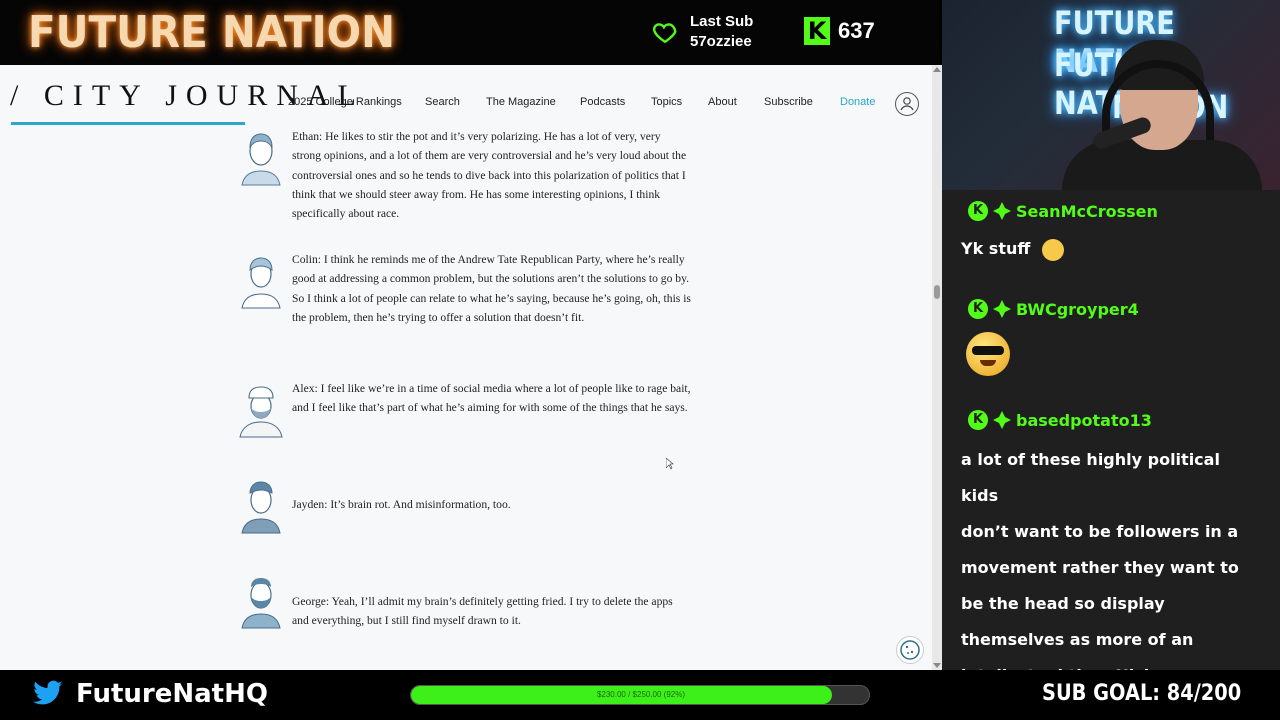 The image size is (1280, 720). What do you see at coordinates (261, 507) in the screenshot?
I see `jayden-avatar` at bounding box center [261, 507].